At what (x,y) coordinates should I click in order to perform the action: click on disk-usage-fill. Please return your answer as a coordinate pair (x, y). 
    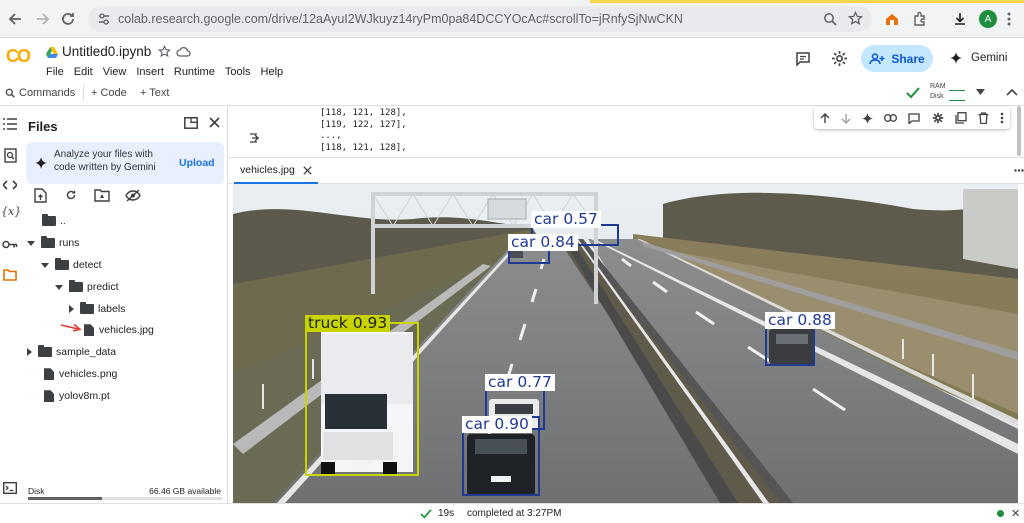
    Looking at the image, I should click on (65, 498).